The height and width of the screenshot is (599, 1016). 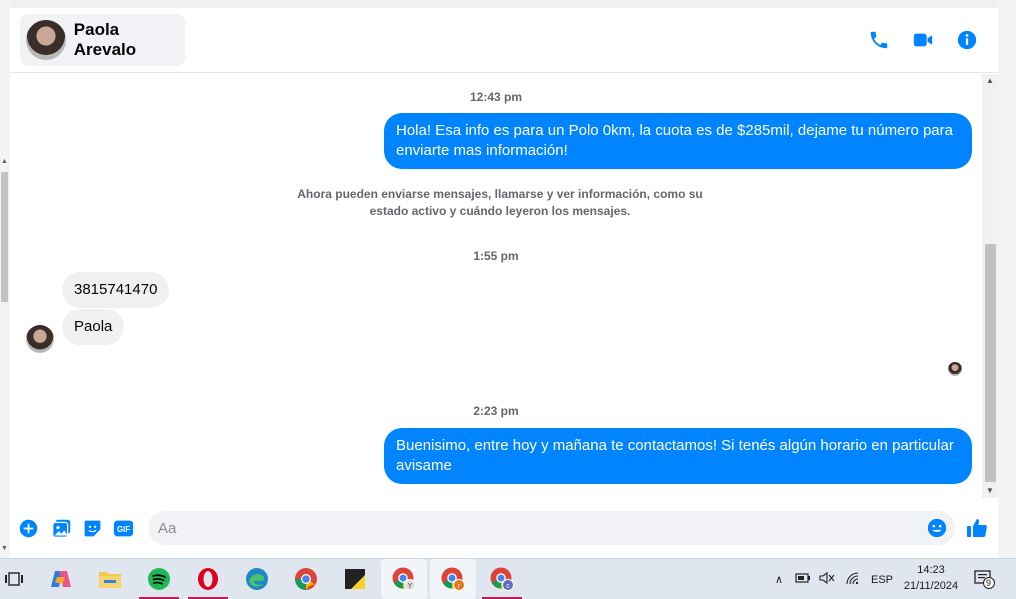 What do you see at coordinates (404, 579) in the screenshot?
I see `chrome-profile-y-icon: Y` at bounding box center [404, 579].